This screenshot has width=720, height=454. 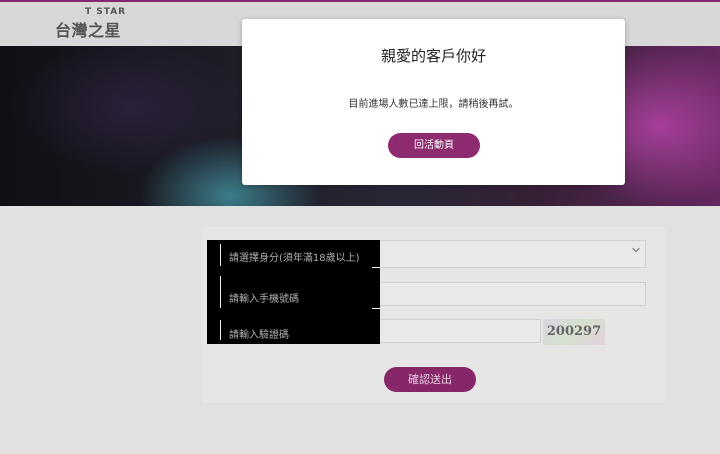 What do you see at coordinates (434, 145) in the screenshot?
I see `back-to-event-button: 回活動頁` at bounding box center [434, 145].